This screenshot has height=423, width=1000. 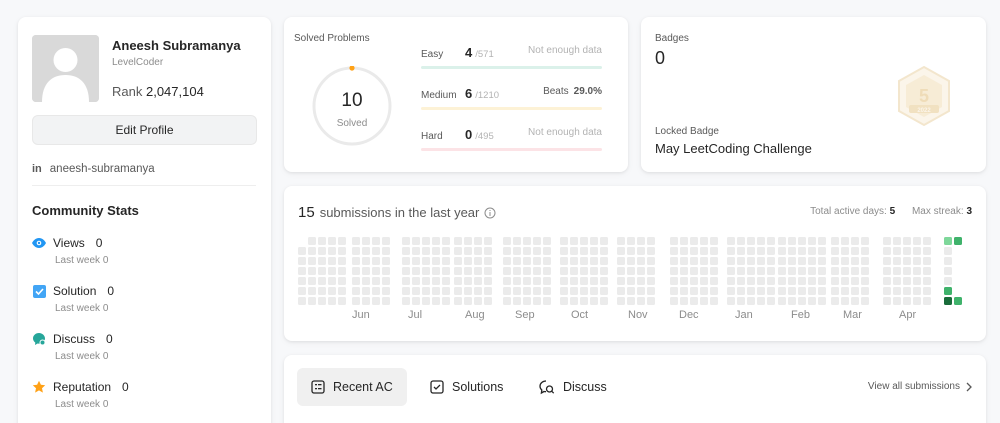 What do you see at coordinates (924, 96) in the screenshot?
I see `may-challenge-badge-icon: 5 2022` at bounding box center [924, 96].